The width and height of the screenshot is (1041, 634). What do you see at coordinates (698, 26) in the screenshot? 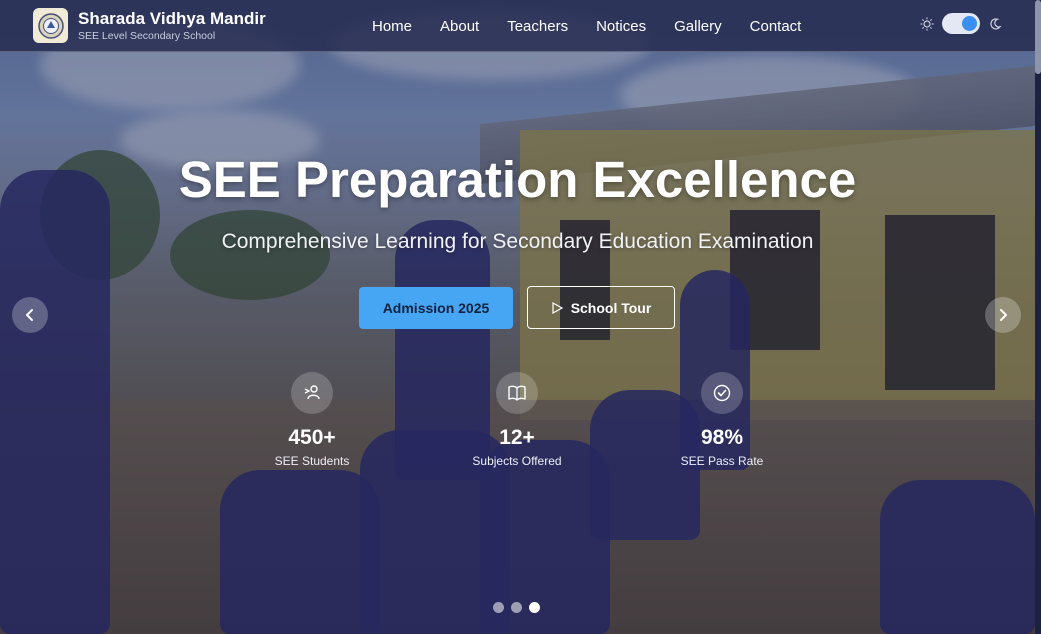
I see `nav-gallery: Gallery` at bounding box center [698, 26].